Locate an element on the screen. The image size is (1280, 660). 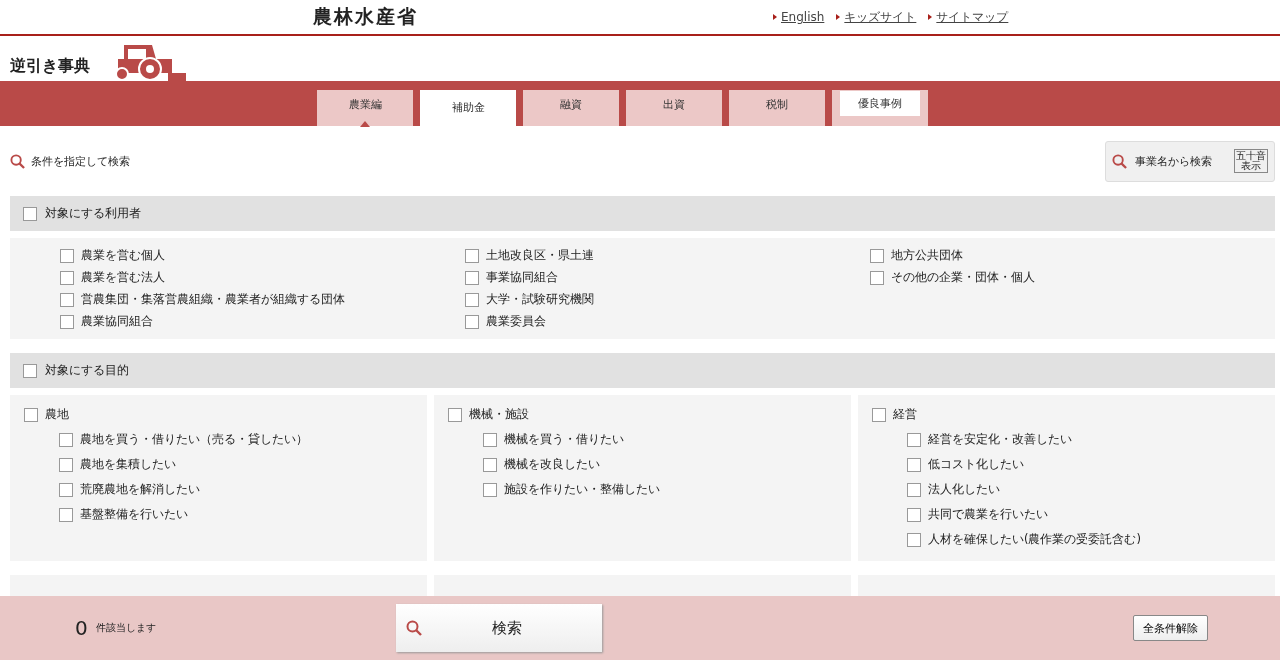
option-label: その他の企業・団体・個人 is located at coordinates (963, 277).